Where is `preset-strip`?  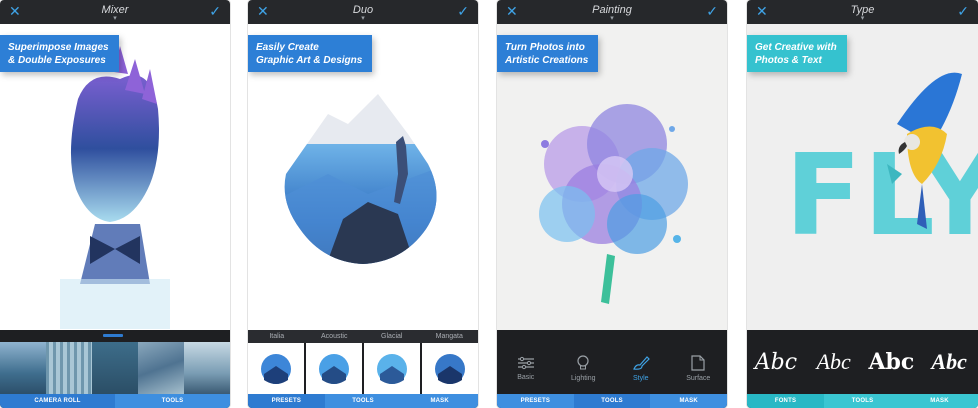
preset-strip is located at coordinates (363, 368).